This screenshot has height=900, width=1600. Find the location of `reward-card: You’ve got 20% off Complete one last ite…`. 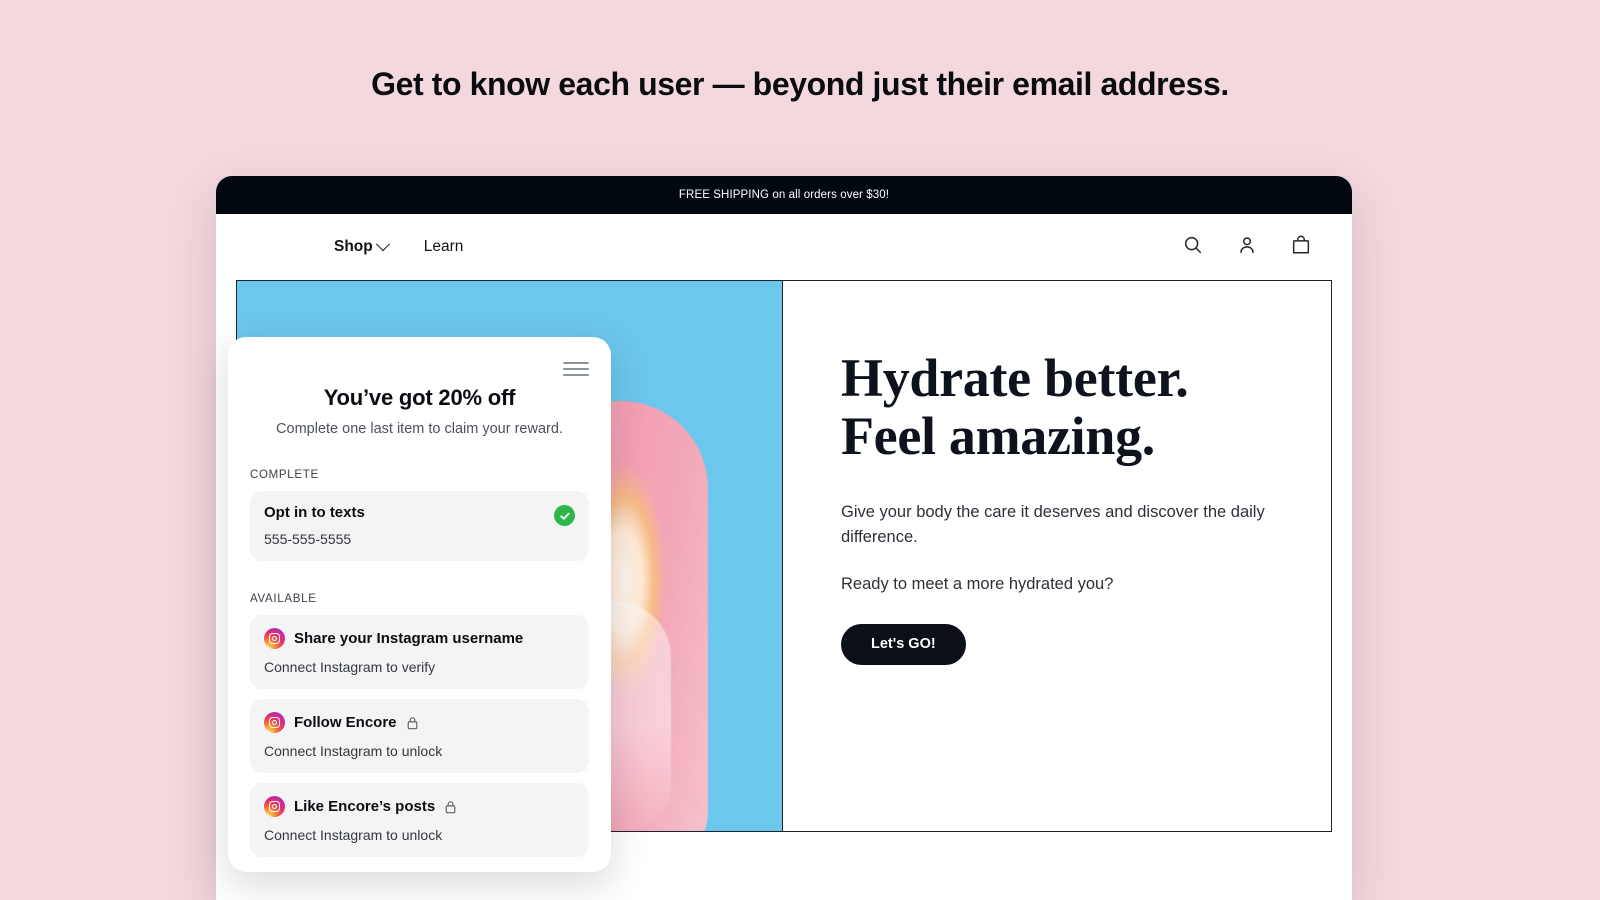

reward-card: You’ve got 20% off Complete one last ite… is located at coordinates (419, 604).